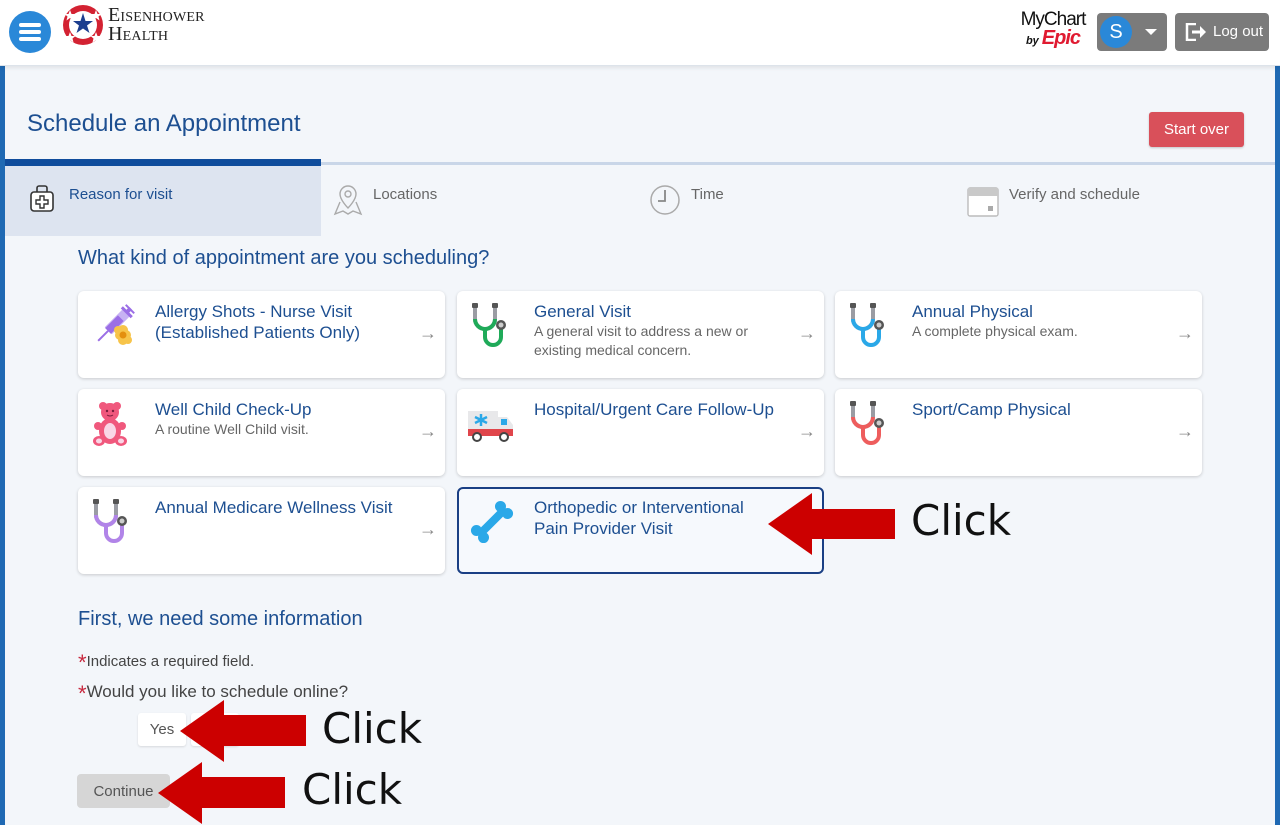 The width and height of the screenshot is (1280, 825). I want to click on visit-type-title: Annual Physical, so click(972, 311).